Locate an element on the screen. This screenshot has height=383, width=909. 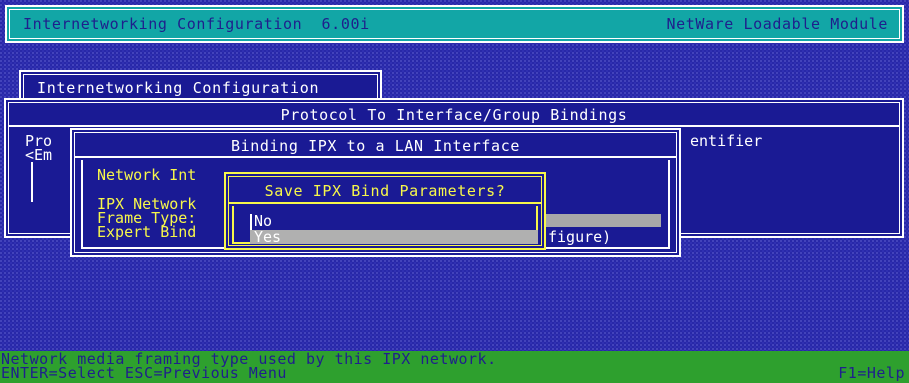
expert-bind-value: figure) is located at coordinates (579, 237).